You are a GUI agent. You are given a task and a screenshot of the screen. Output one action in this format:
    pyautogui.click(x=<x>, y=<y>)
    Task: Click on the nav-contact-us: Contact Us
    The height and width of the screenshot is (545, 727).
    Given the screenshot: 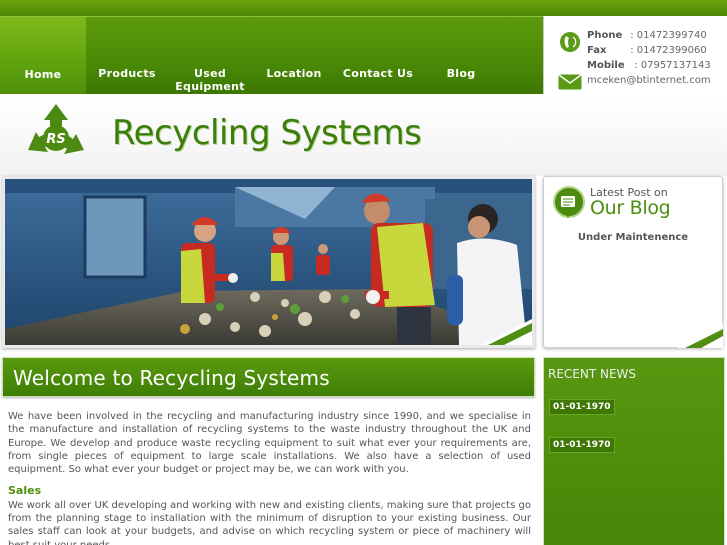 What is the action you would take?
    pyautogui.click(x=378, y=73)
    